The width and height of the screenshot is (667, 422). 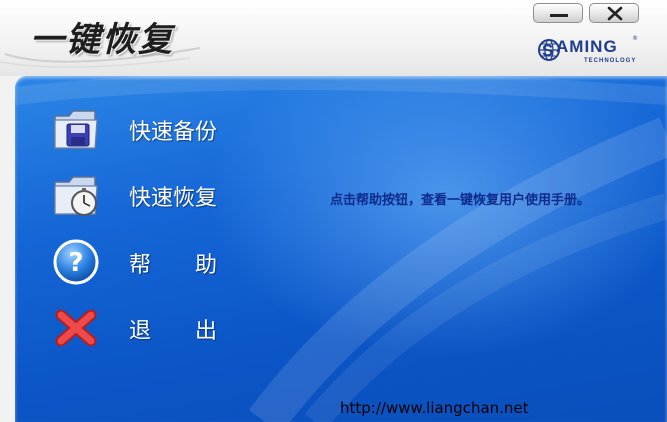 I want to click on logo-registered: ®, so click(x=635, y=38).